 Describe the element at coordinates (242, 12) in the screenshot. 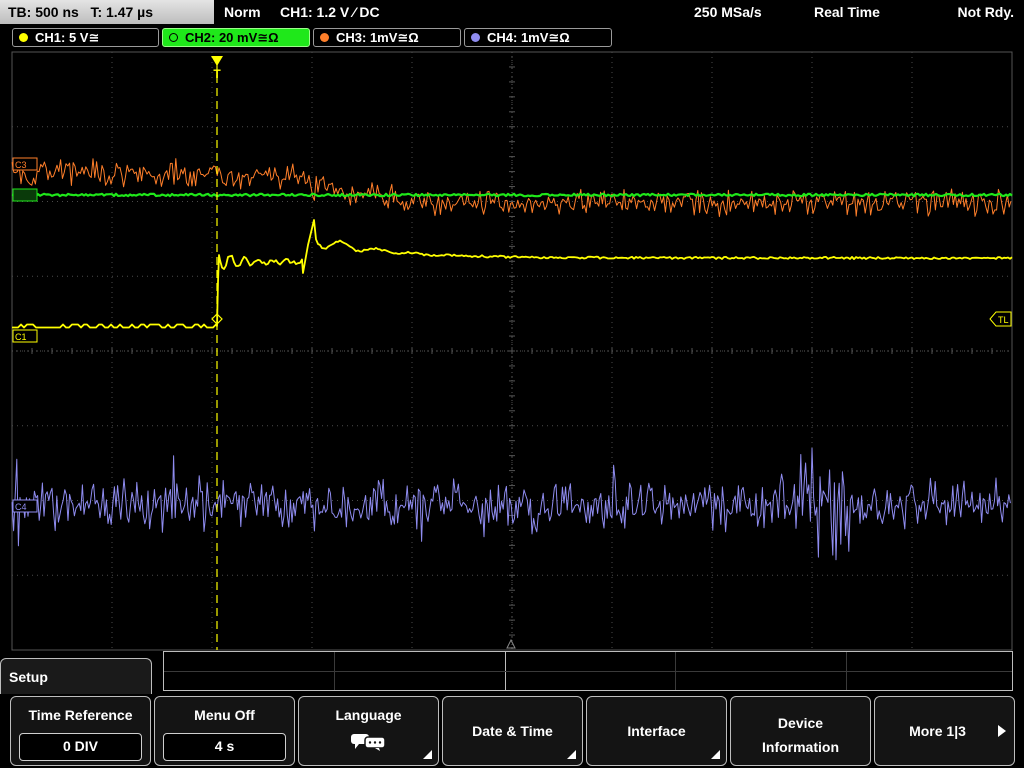

I see `trigger-mode: Norm` at that location.